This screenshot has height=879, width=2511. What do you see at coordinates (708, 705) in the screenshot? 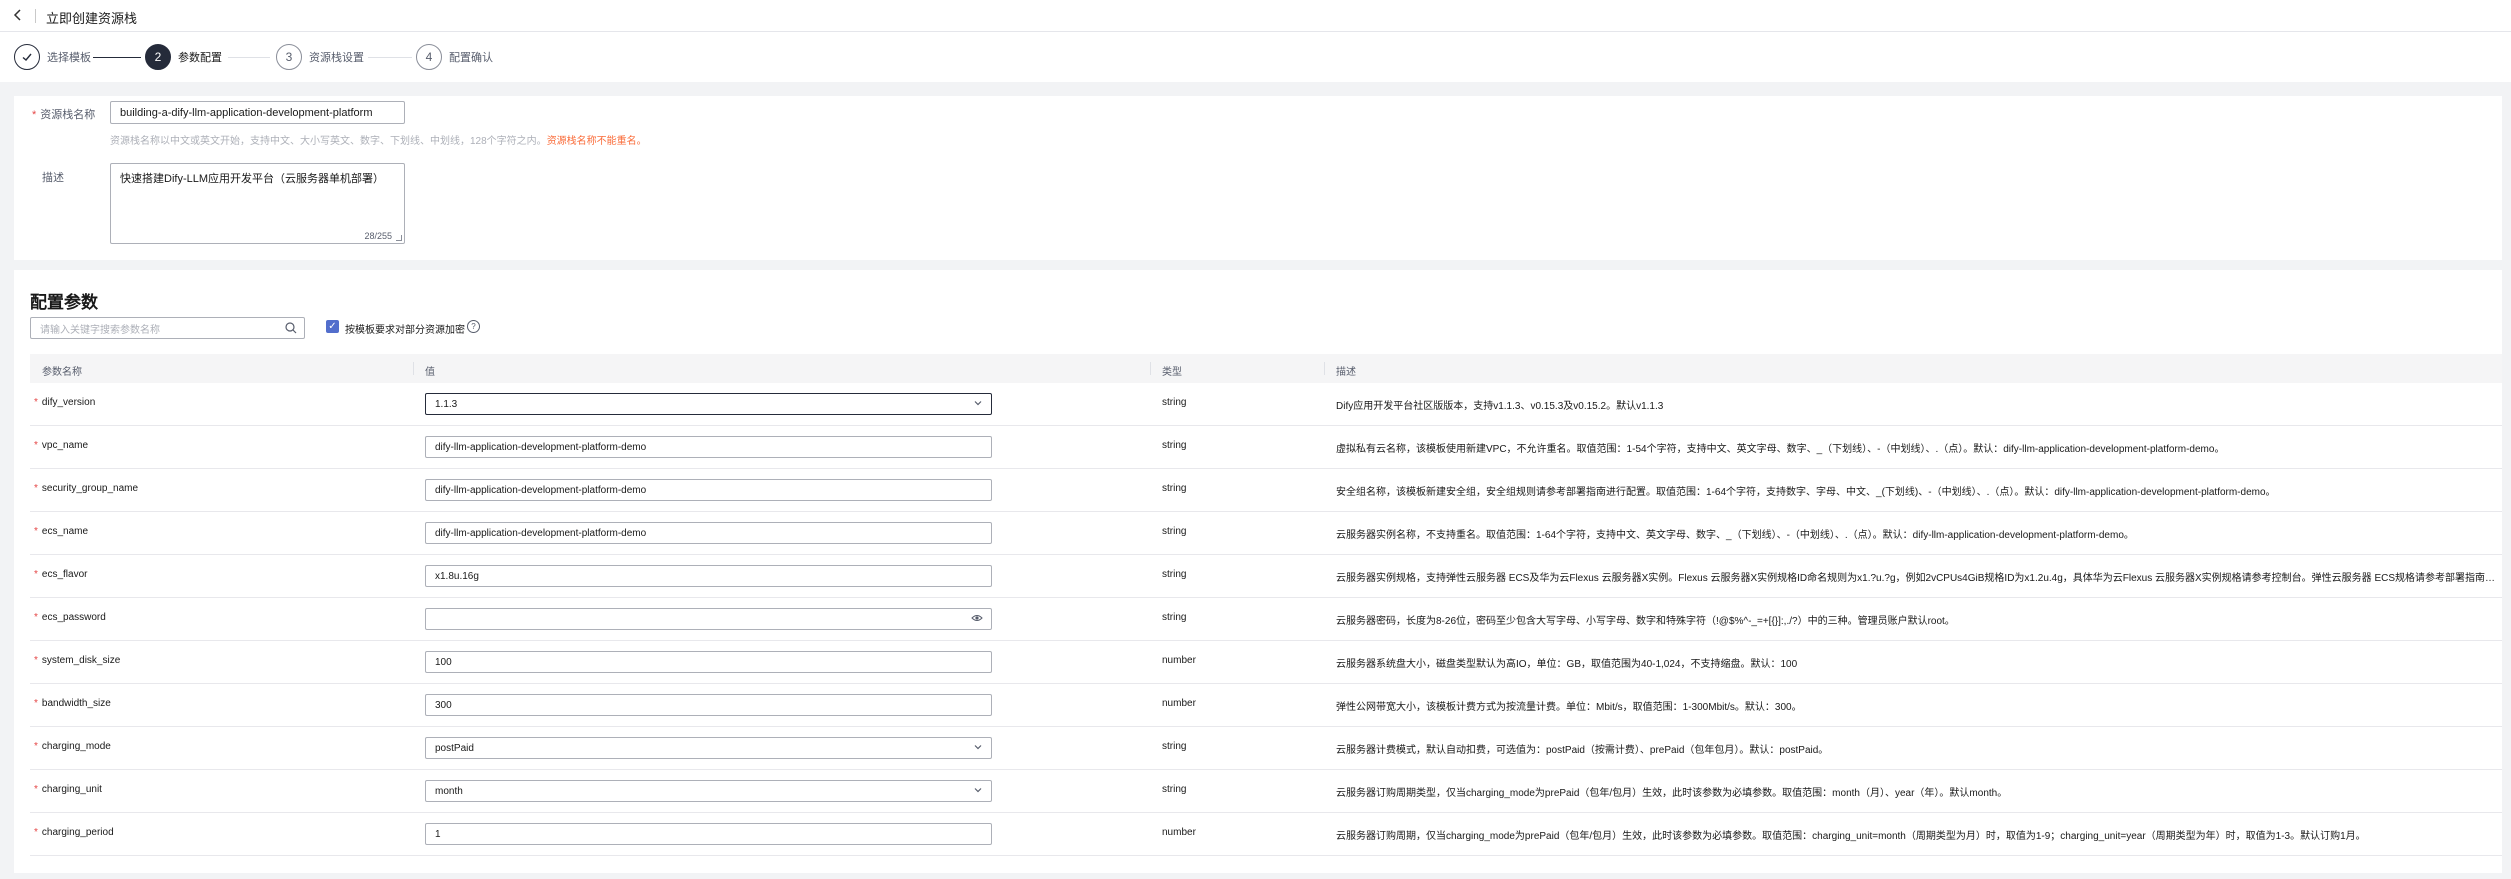
I see `param-value-input: 300` at bounding box center [708, 705].